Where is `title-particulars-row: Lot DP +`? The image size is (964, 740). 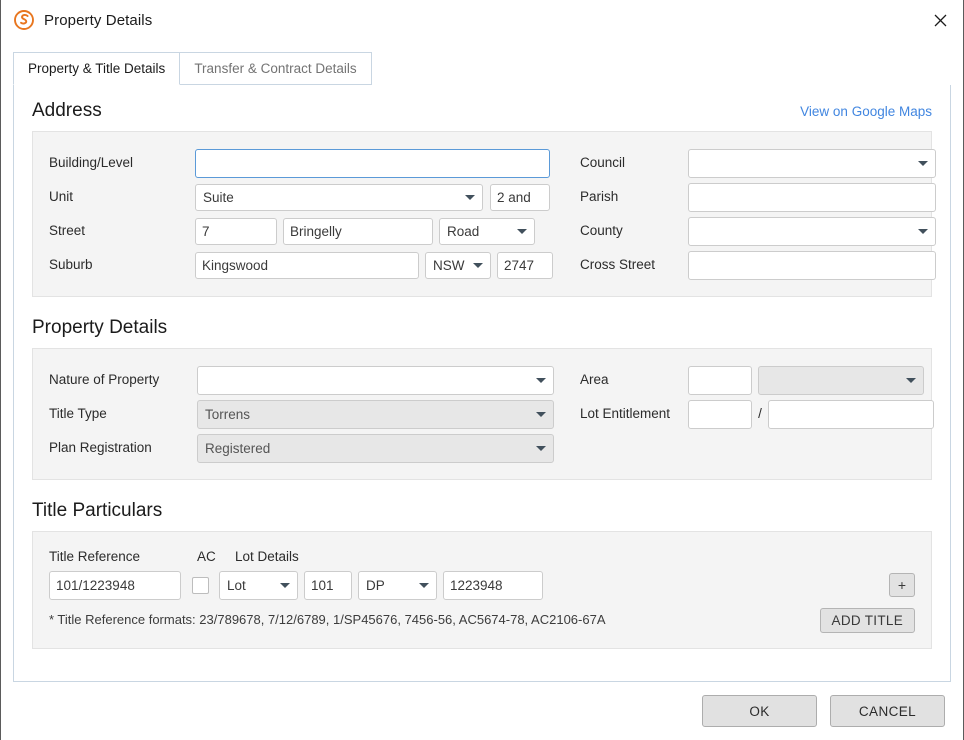
title-particulars-row: Lot DP + is located at coordinates (482, 585).